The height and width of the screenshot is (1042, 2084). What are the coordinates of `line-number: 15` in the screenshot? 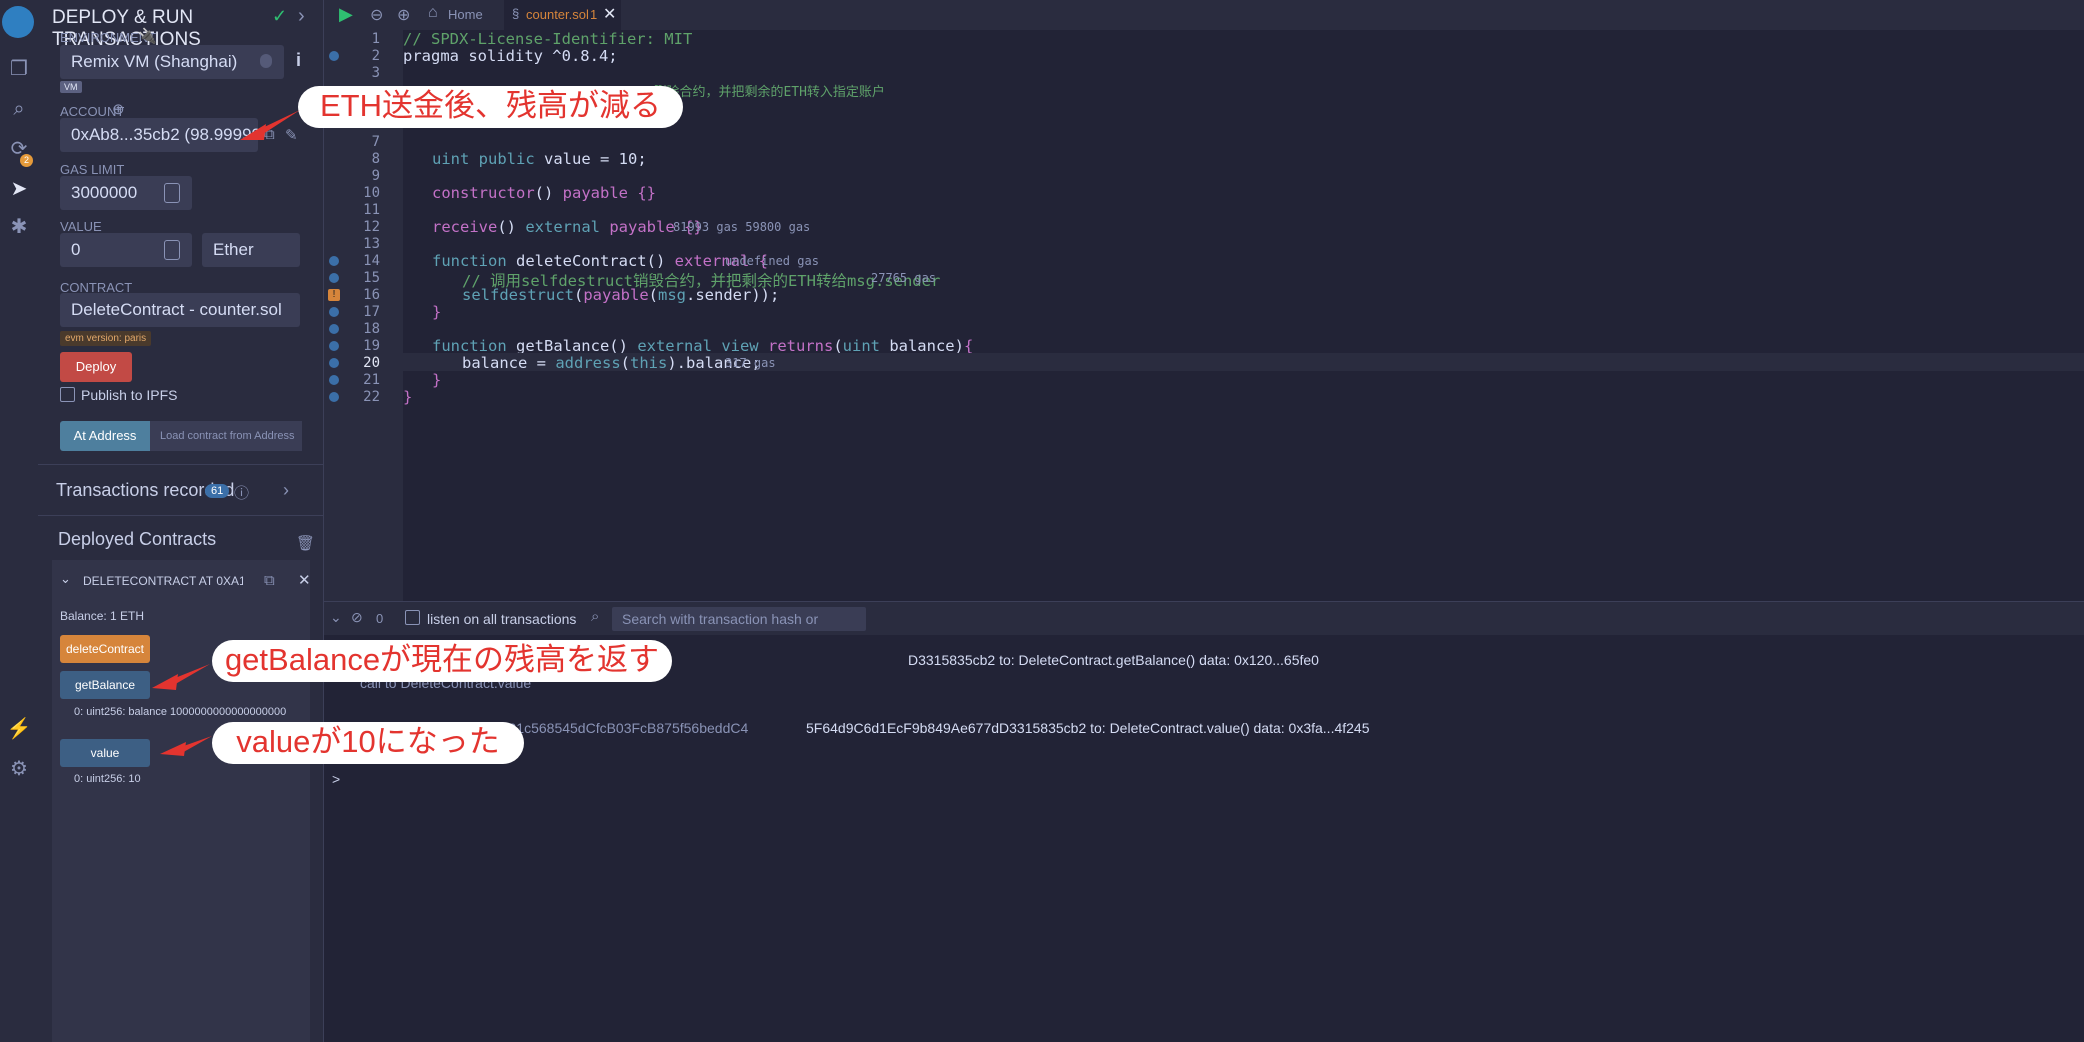 It's located at (371, 278).